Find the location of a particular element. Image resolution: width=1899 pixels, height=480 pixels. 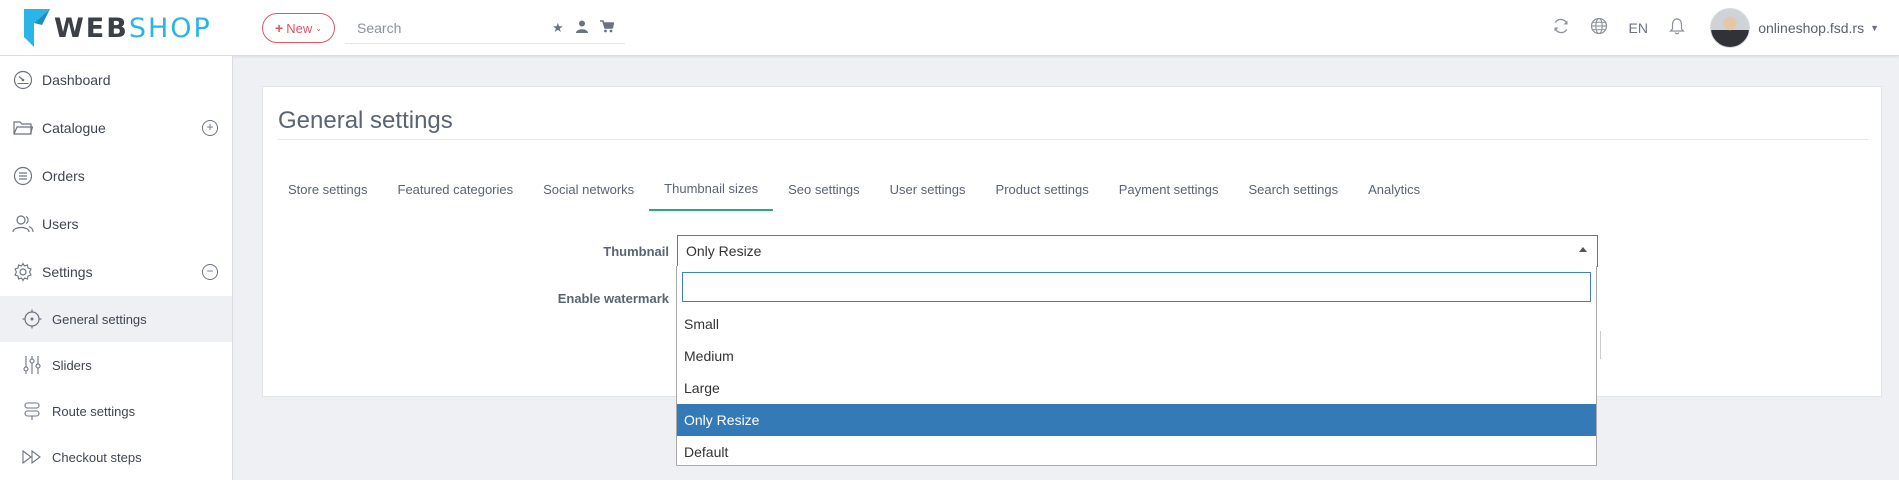

sliders-icon is located at coordinates (32, 365).